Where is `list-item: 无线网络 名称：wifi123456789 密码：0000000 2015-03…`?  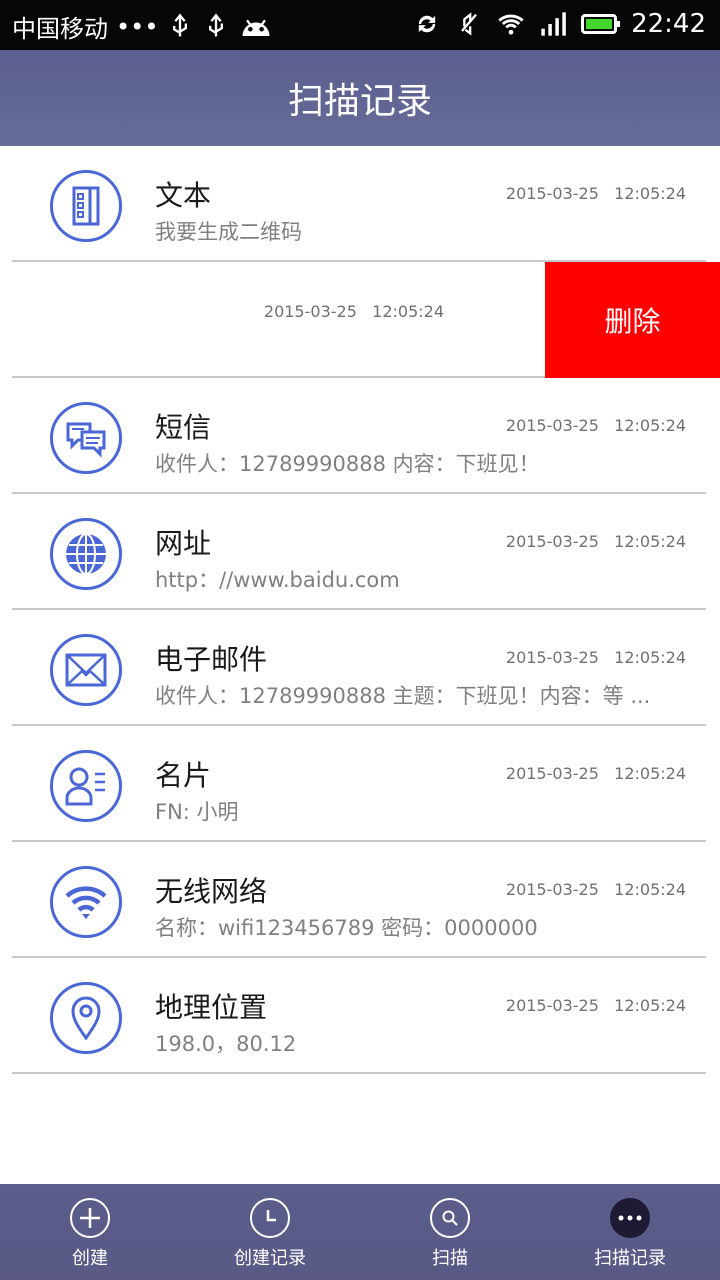 list-item: 无线网络 名称：wifi123456789 密码：0000000 2015-03… is located at coordinates (360, 900).